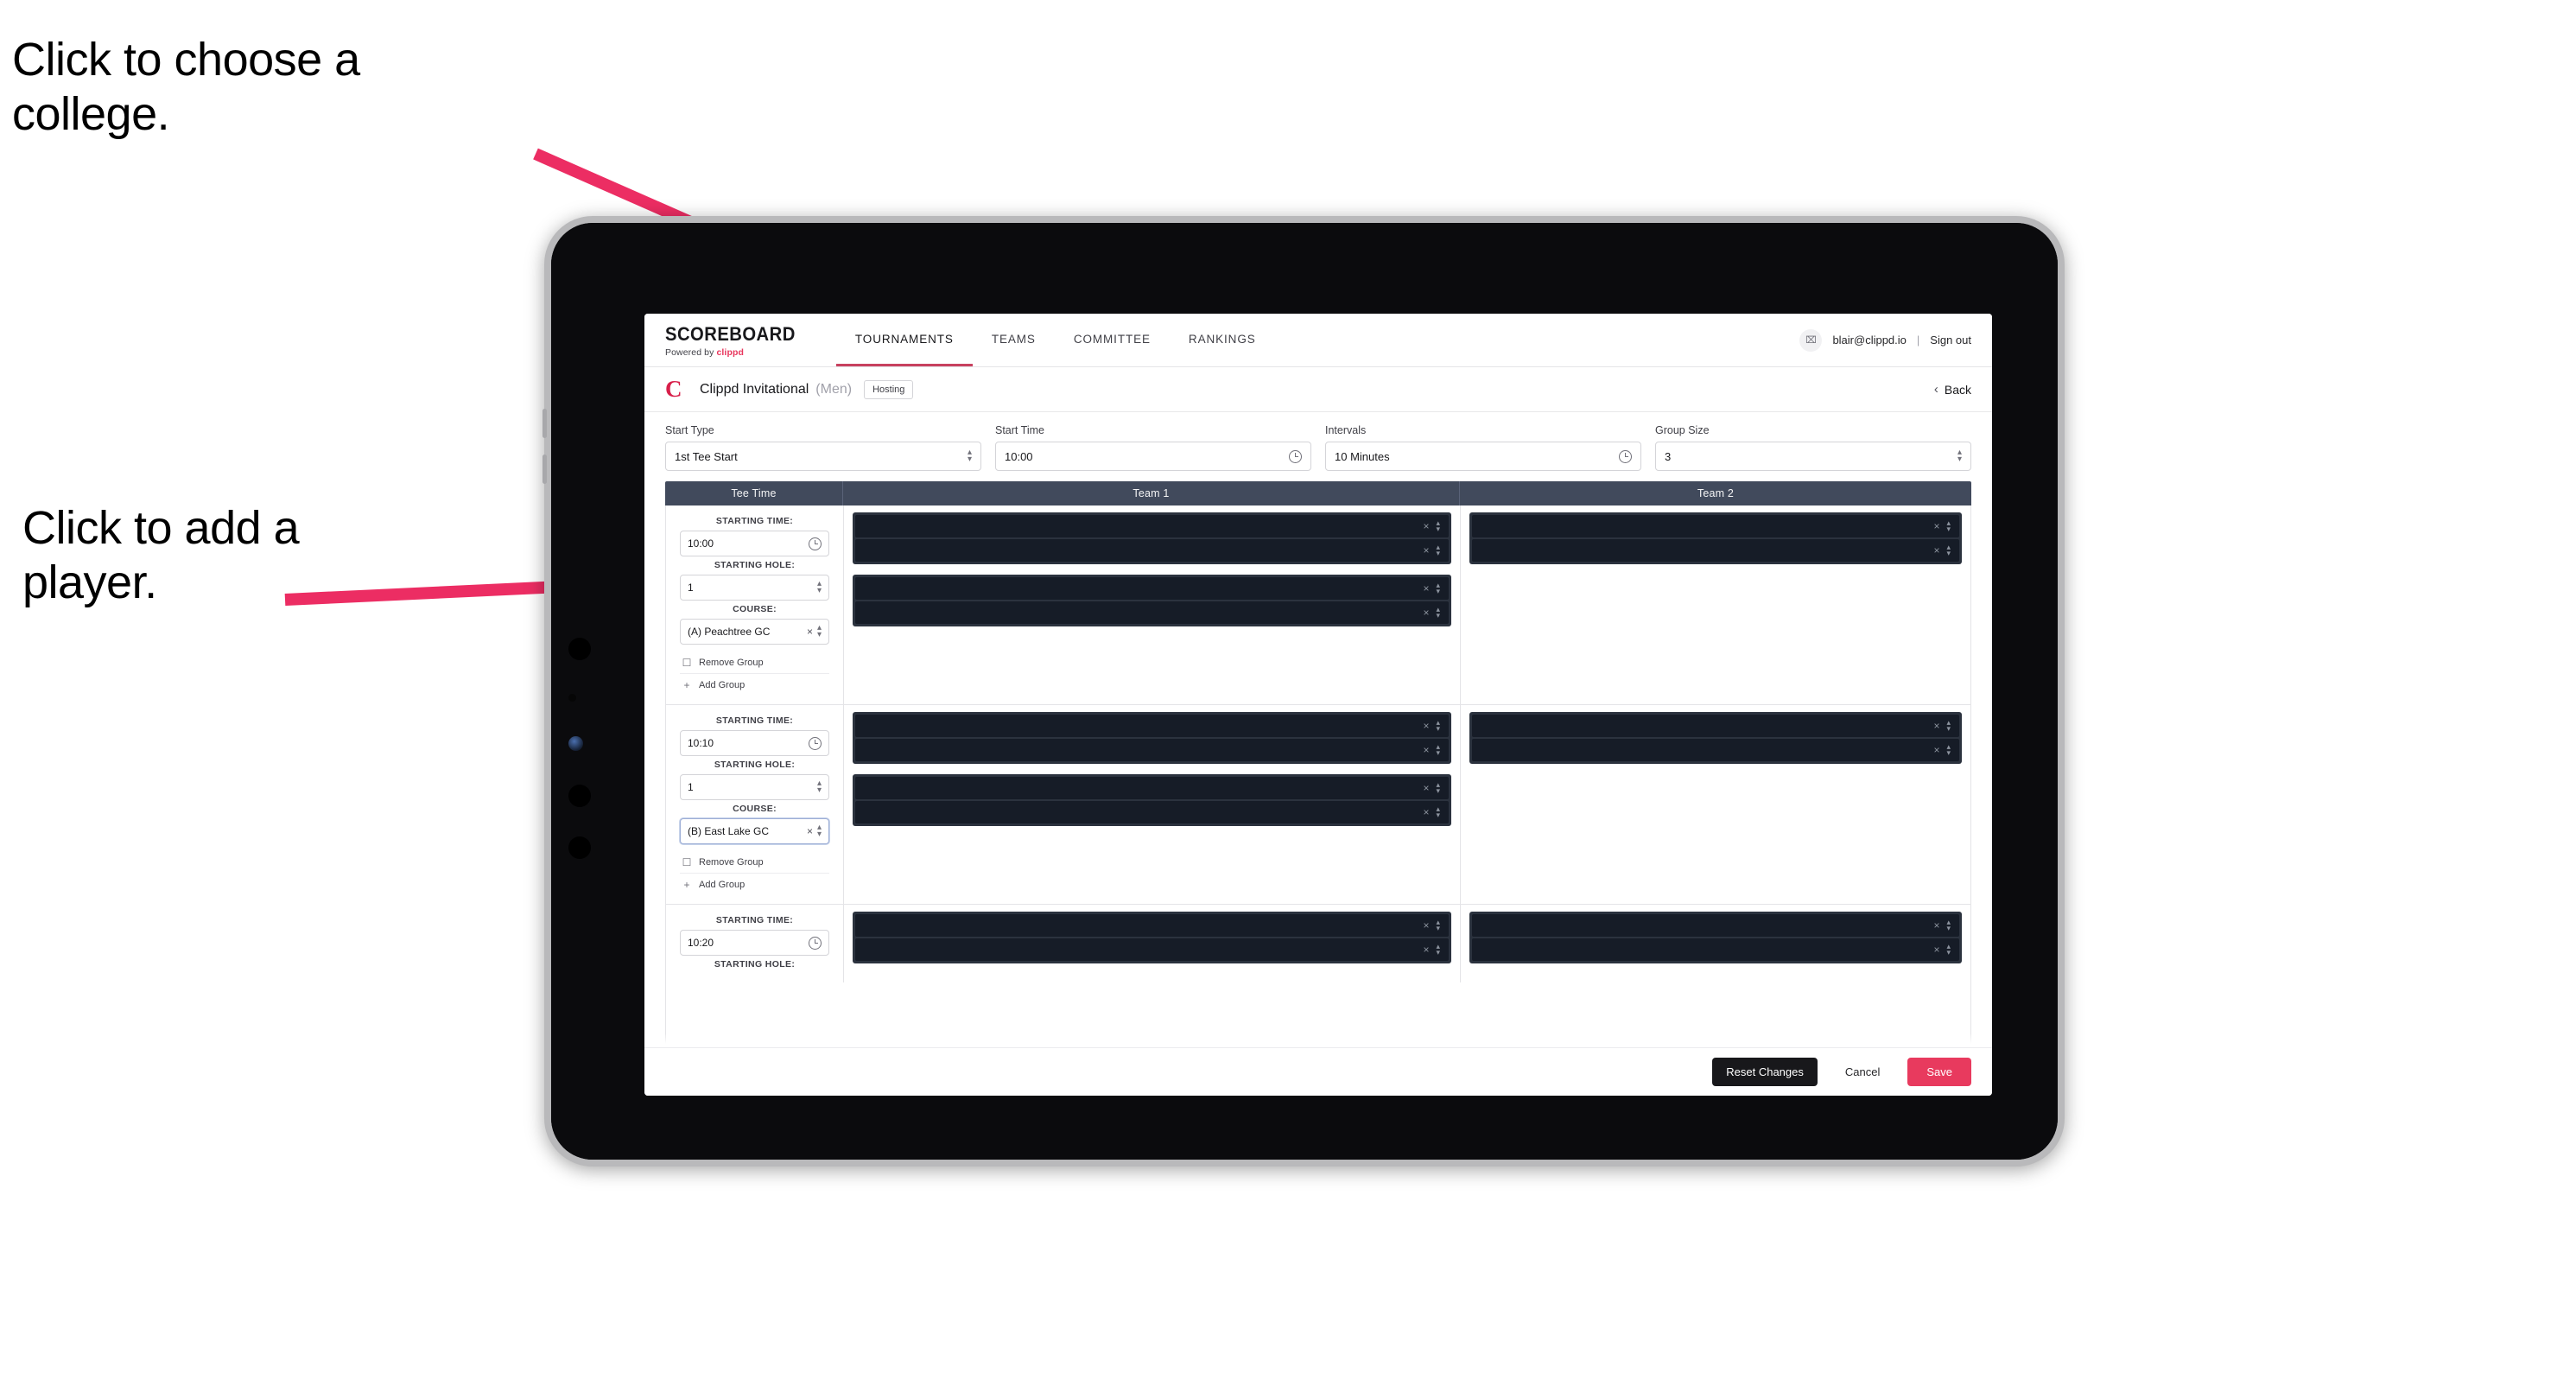 The width and height of the screenshot is (2576, 1386). Describe the element at coordinates (575, 743) in the screenshot. I see `camera-icon` at that location.